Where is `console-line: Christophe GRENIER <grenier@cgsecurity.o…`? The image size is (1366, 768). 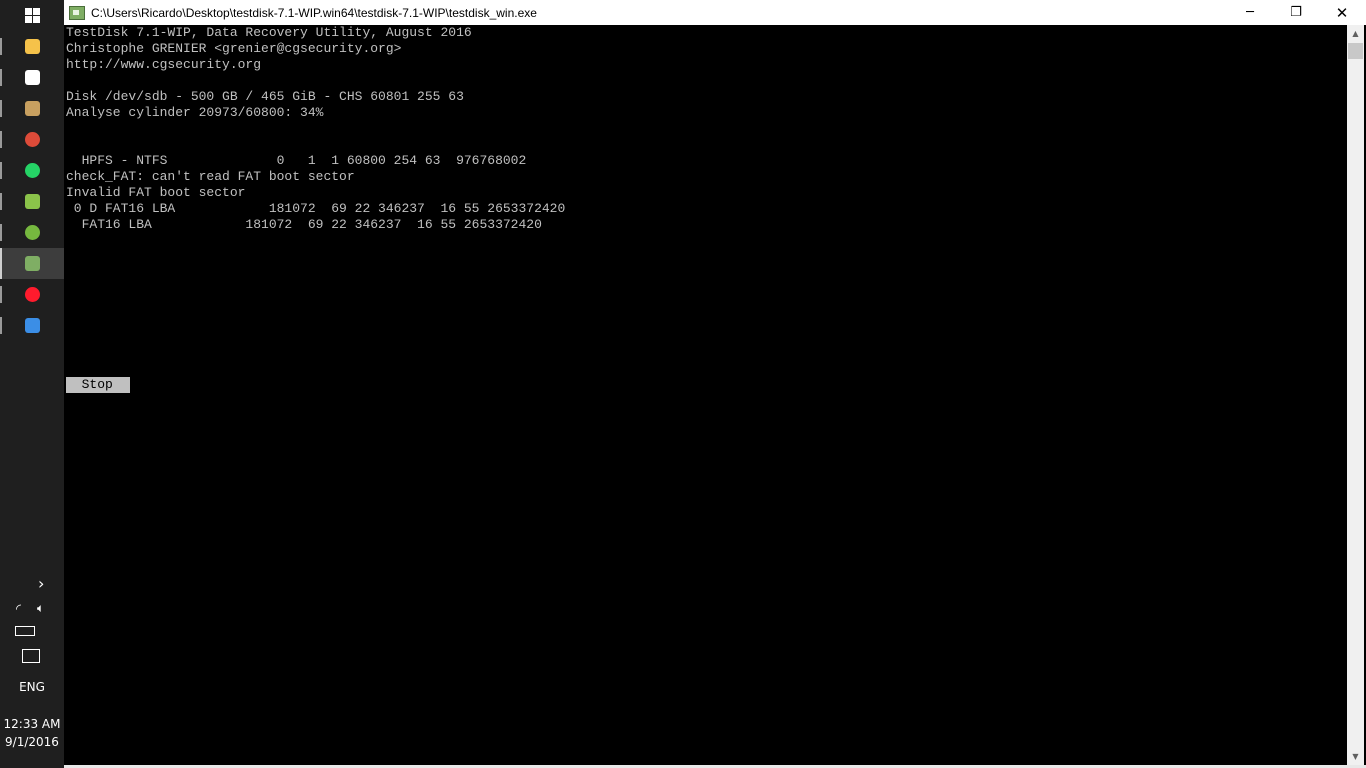
console-line: Christophe GRENIER <grenier@cgsecurity.o… is located at coordinates (234, 48).